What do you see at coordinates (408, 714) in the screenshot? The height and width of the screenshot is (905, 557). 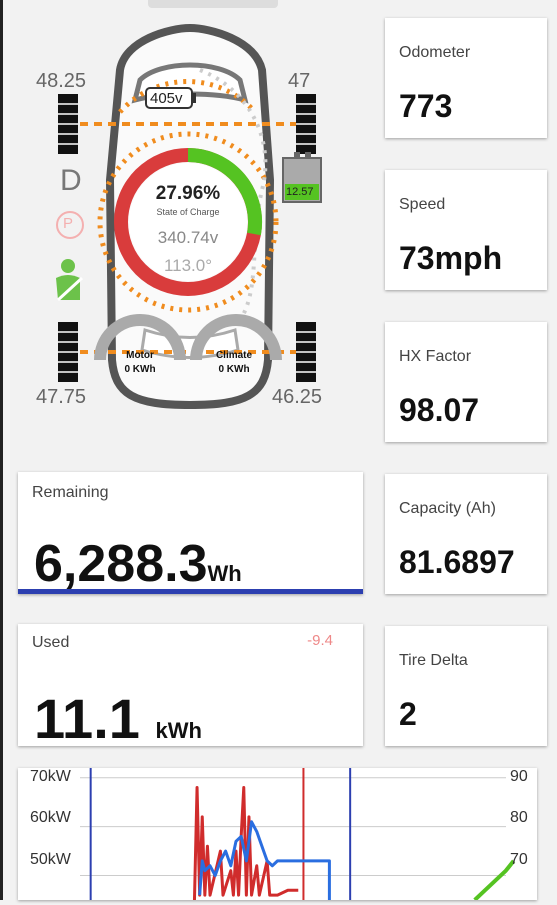 I see `tire-delta-value: 2` at bounding box center [408, 714].